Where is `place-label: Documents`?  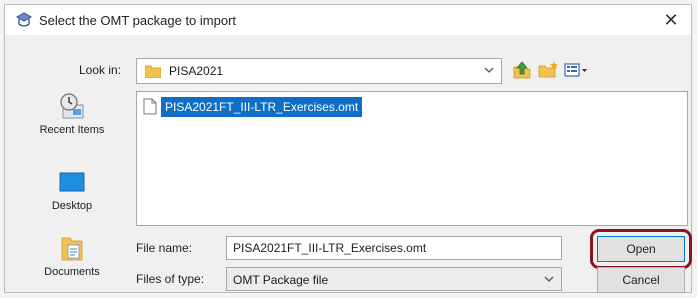
place-label: Documents is located at coordinates (72, 272).